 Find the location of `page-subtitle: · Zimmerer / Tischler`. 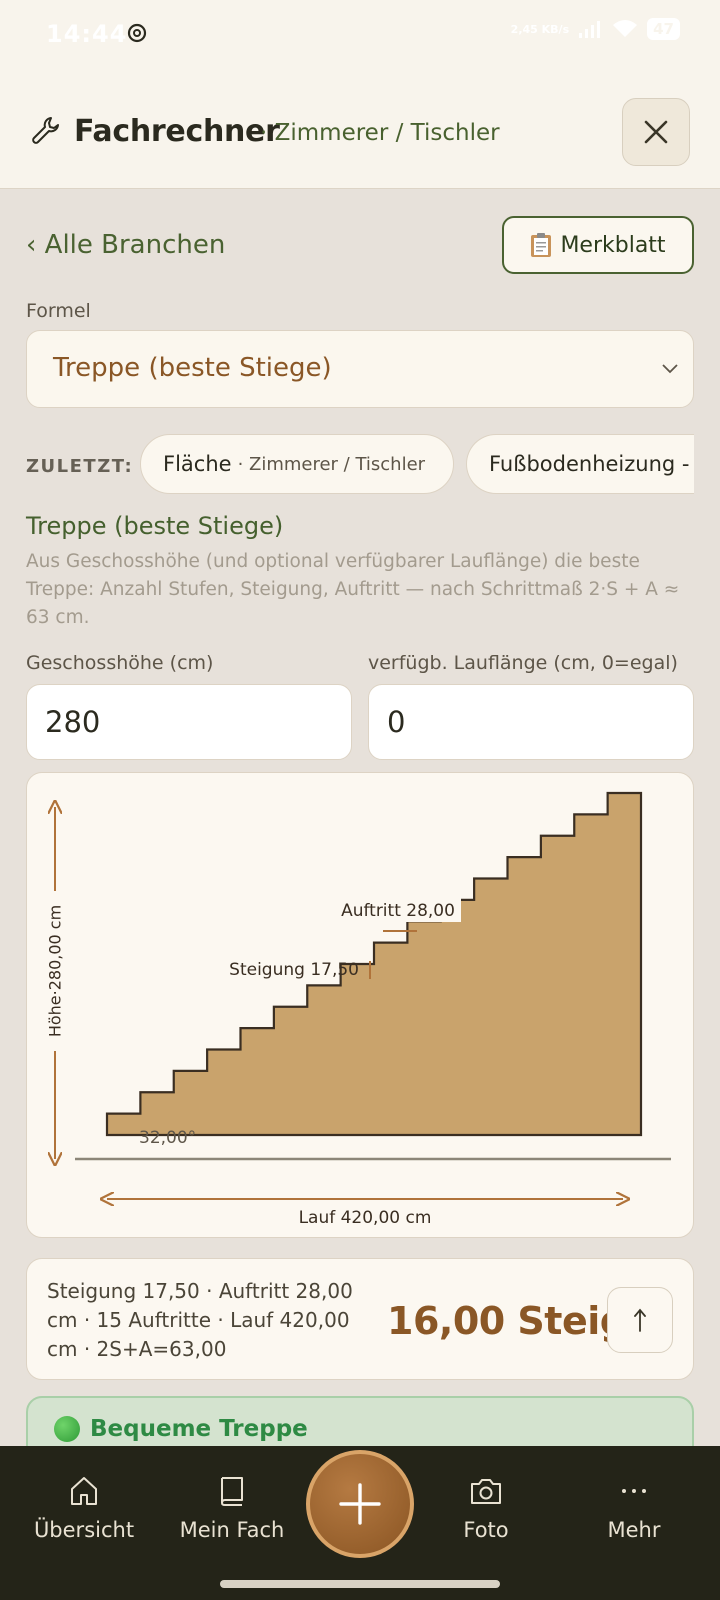

page-subtitle: · Zimmerer / Tischler is located at coordinates (380, 133).